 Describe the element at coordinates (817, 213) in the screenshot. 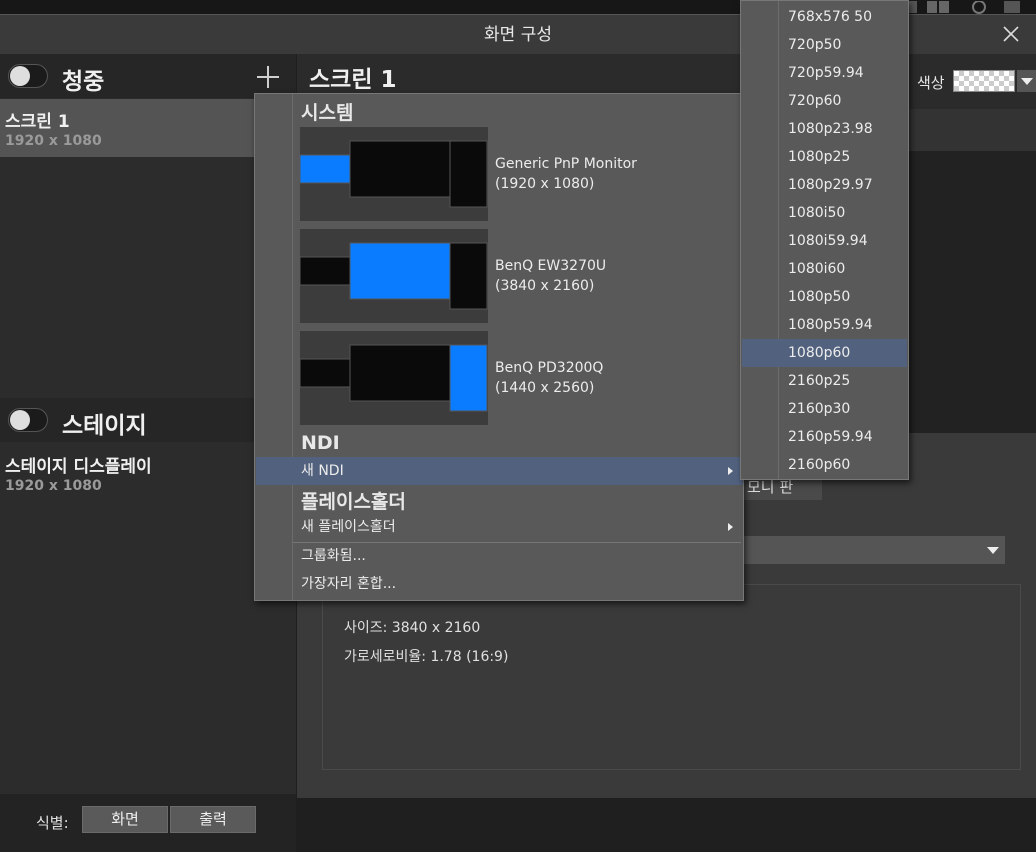

I see `submenu-item-label: 1080i50` at that location.